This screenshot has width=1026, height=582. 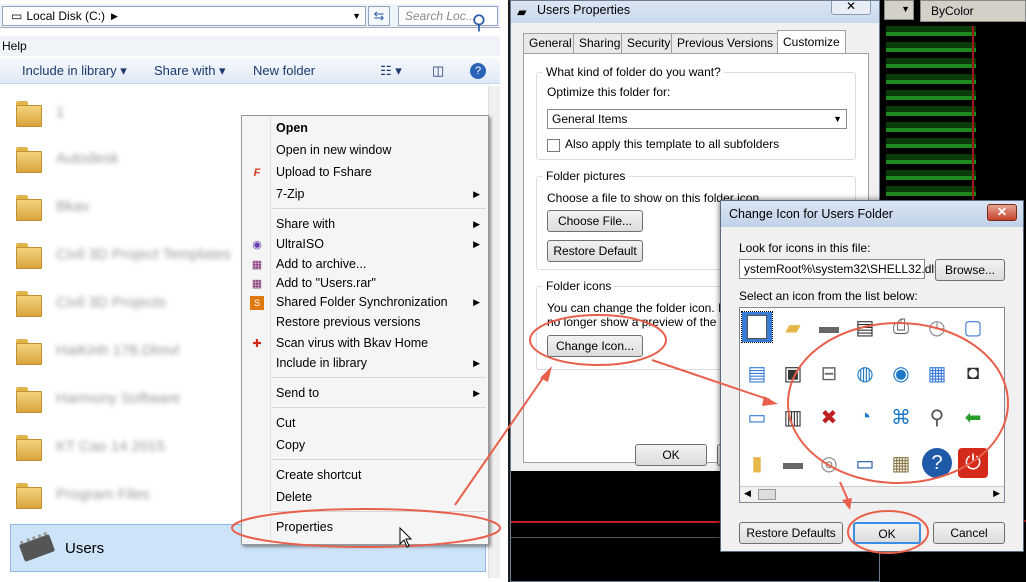 What do you see at coordinates (391, 71) in the screenshot?
I see `views-icon: ☷ ▾` at bounding box center [391, 71].